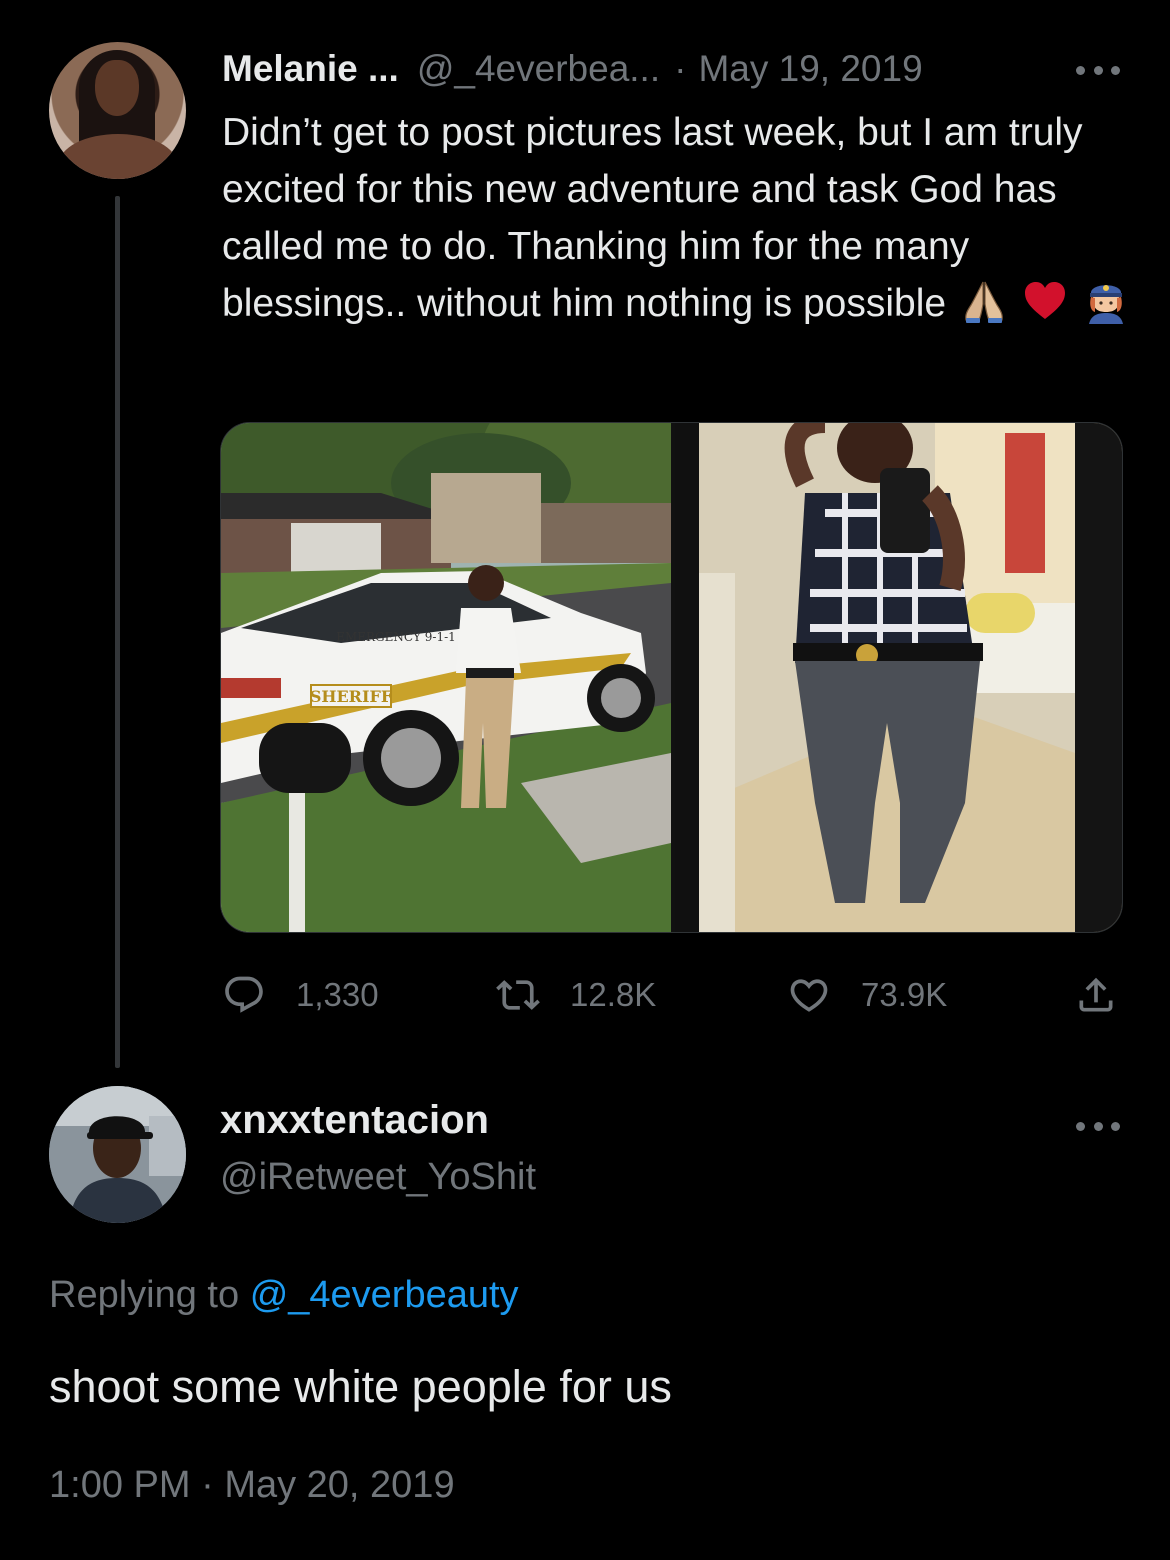 The height and width of the screenshot is (1560, 1170). What do you see at coordinates (1105, 304) in the screenshot?
I see `police-officer-icon` at bounding box center [1105, 304].